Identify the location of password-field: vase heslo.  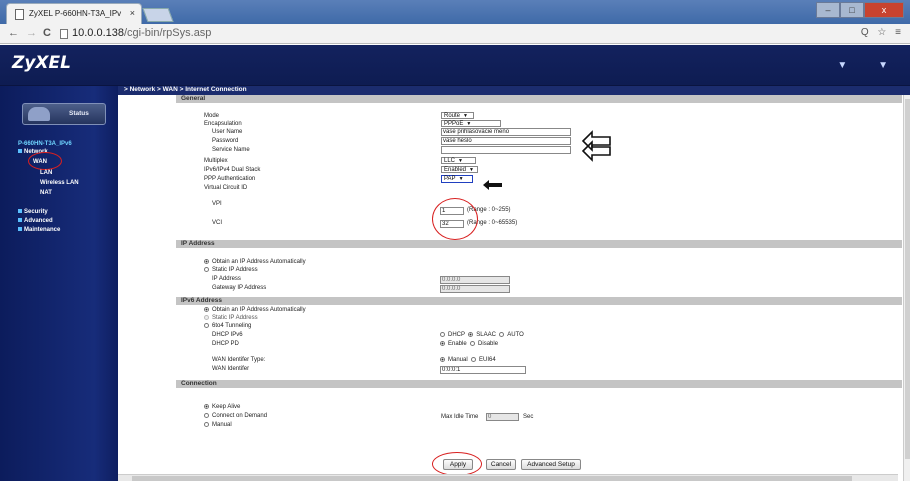
(506, 141).